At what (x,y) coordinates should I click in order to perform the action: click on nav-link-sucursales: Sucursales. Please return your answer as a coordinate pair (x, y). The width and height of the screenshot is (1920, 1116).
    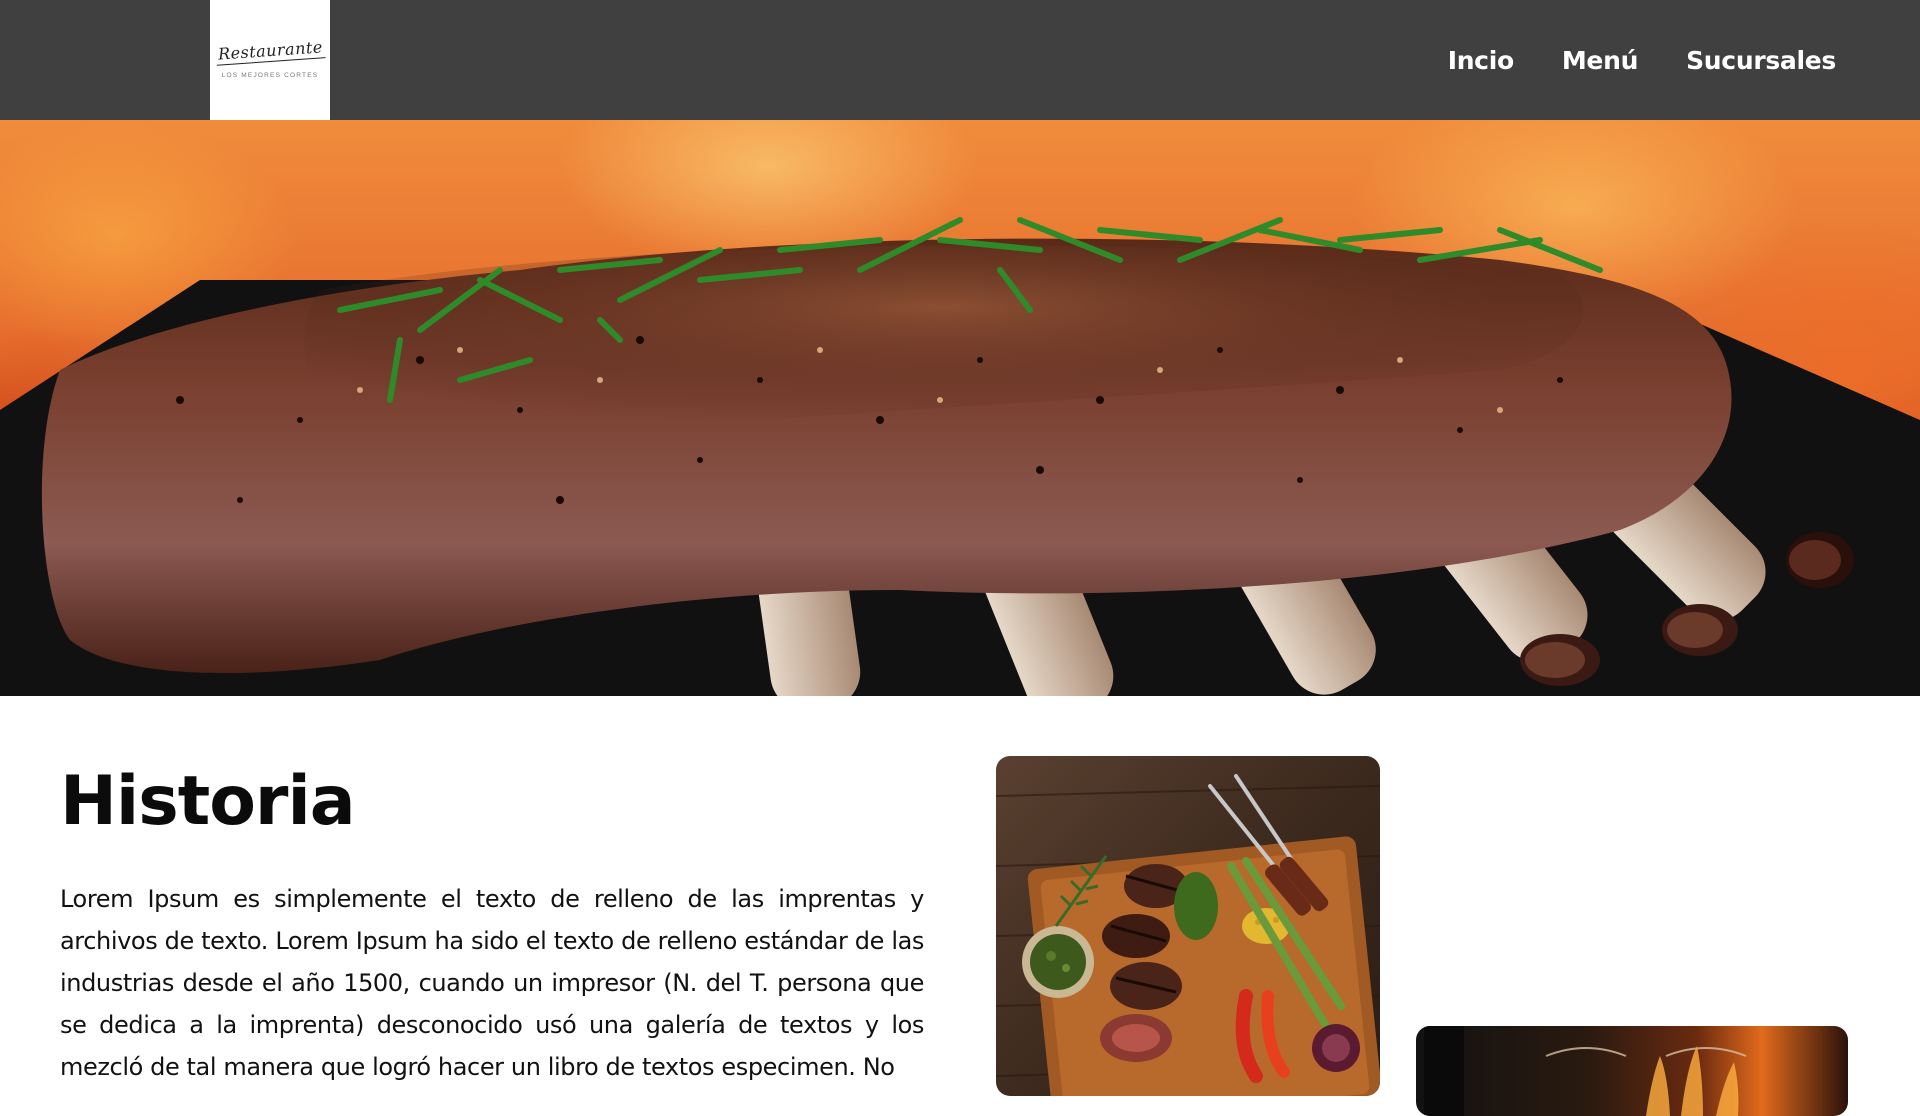
    Looking at the image, I should click on (1761, 60).